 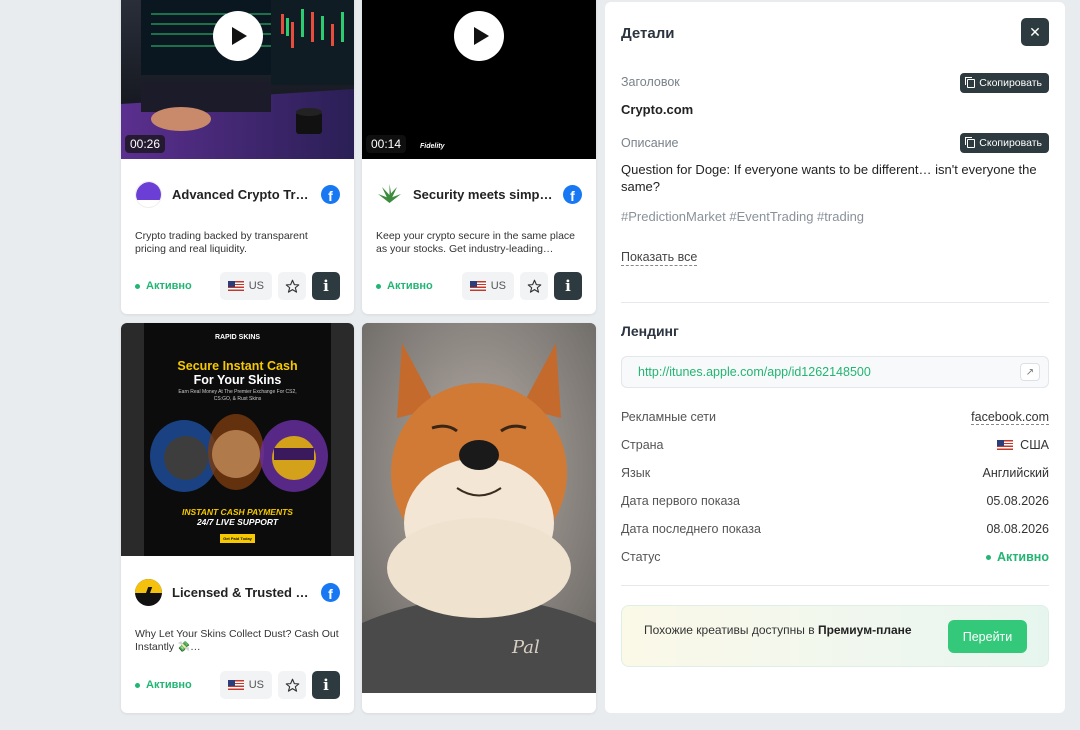 What do you see at coordinates (659, 258) in the screenshot?
I see `show-all-link: Показать все` at bounding box center [659, 258].